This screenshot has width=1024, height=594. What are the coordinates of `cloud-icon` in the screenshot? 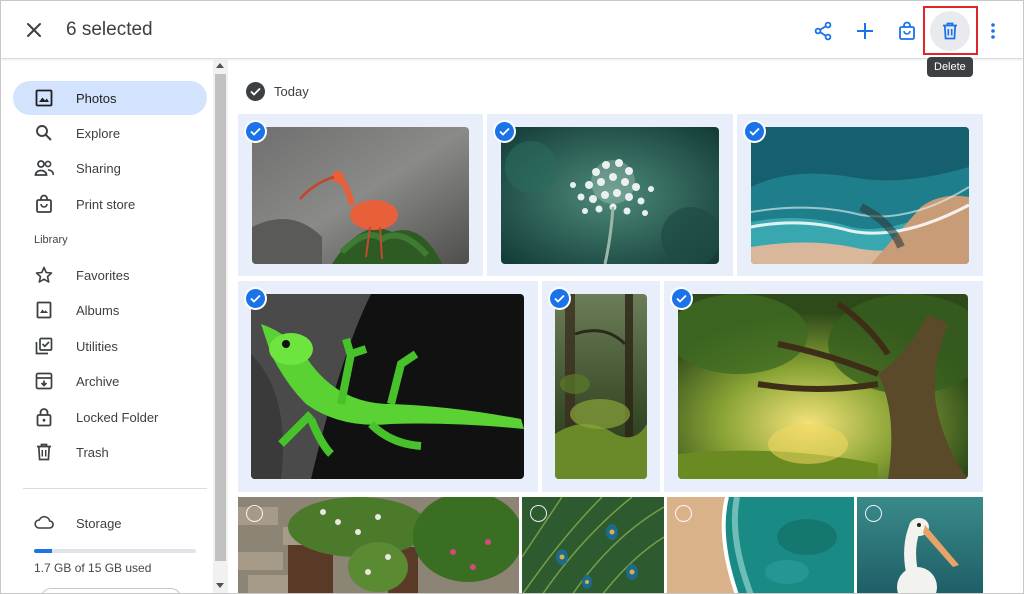 It's located at (44, 524).